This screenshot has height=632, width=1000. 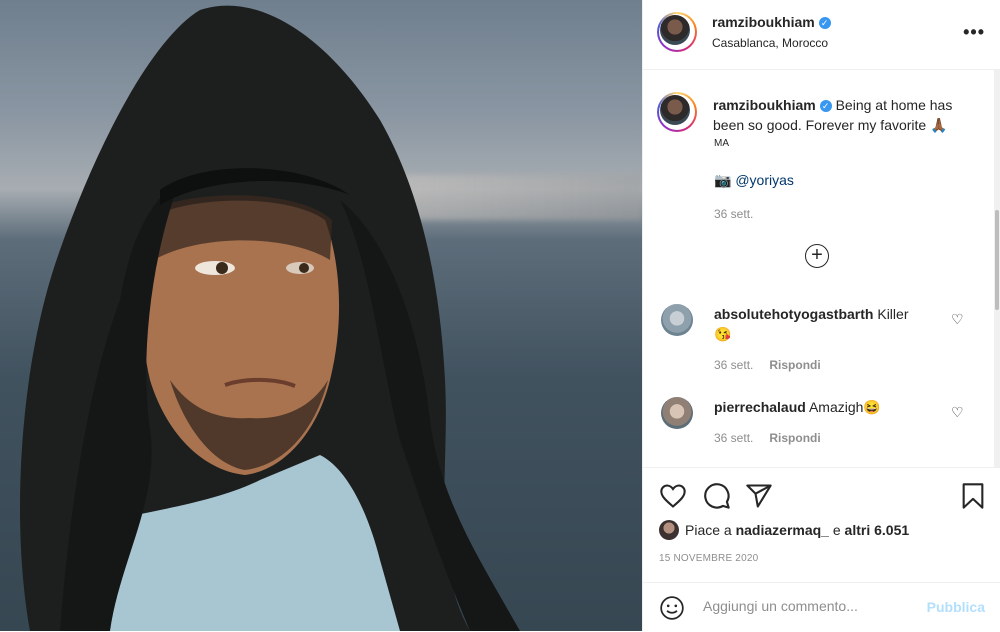 What do you see at coordinates (764, 180) in the screenshot?
I see `credit-mention-link: @yoriyas` at bounding box center [764, 180].